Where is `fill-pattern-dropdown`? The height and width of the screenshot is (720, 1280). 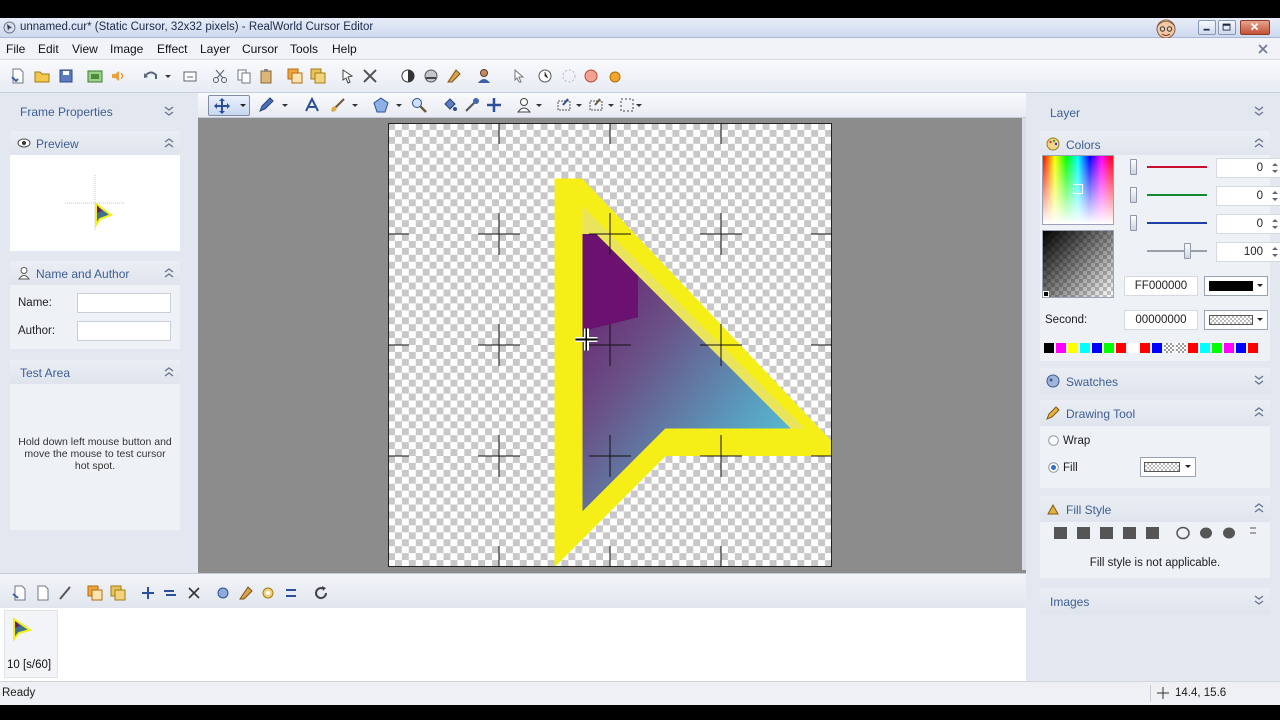
fill-pattern-dropdown is located at coordinates (1168, 467).